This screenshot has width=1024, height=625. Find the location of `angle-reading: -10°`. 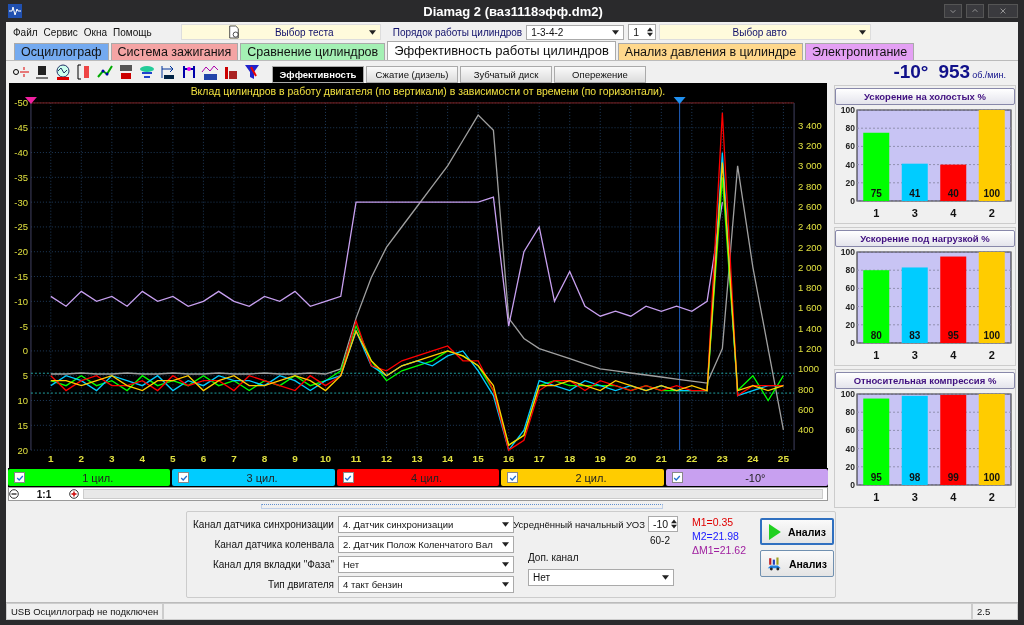

angle-reading: -10° is located at coordinates (911, 72).